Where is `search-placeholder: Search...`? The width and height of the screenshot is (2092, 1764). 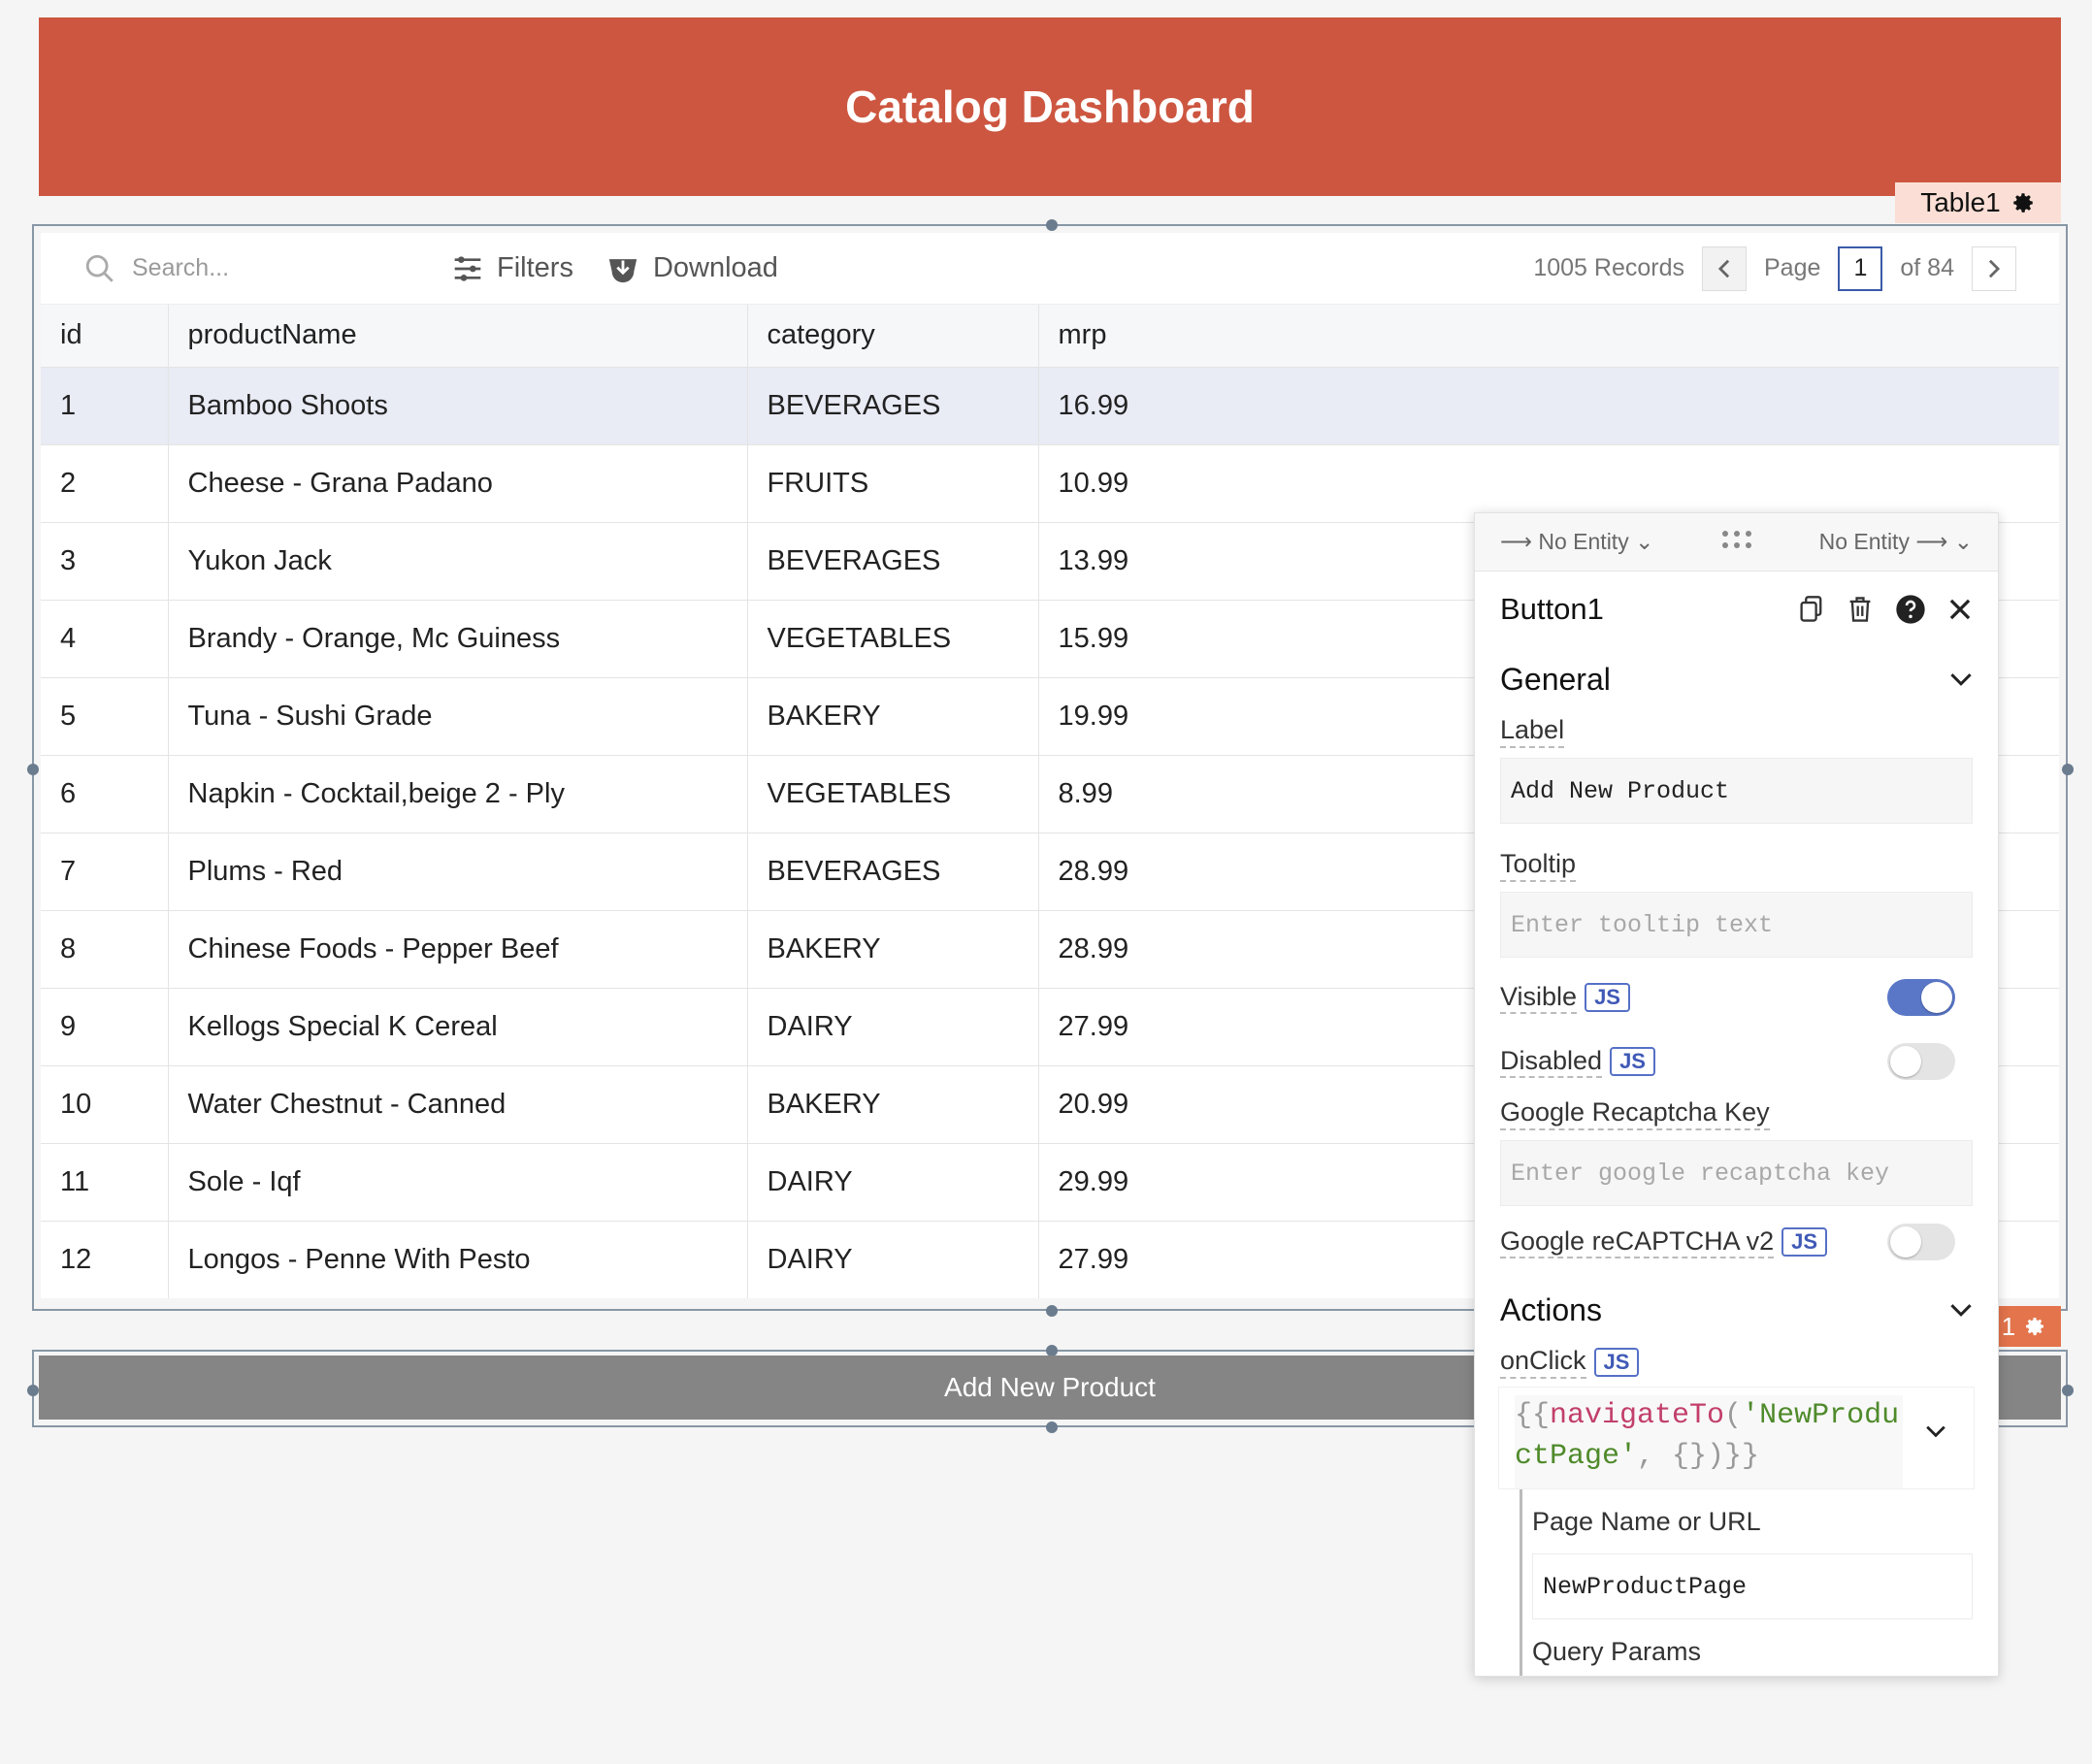
search-placeholder: Search... is located at coordinates (181, 267).